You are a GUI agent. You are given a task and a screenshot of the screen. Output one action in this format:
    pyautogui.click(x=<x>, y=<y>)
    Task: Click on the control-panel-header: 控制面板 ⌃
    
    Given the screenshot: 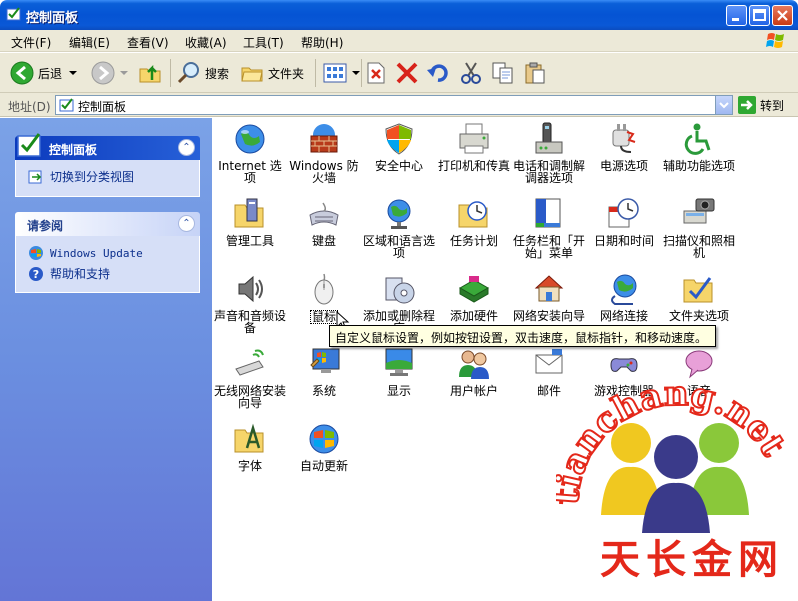 What is the action you would take?
    pyautogui.click(x=107, y=146)
    